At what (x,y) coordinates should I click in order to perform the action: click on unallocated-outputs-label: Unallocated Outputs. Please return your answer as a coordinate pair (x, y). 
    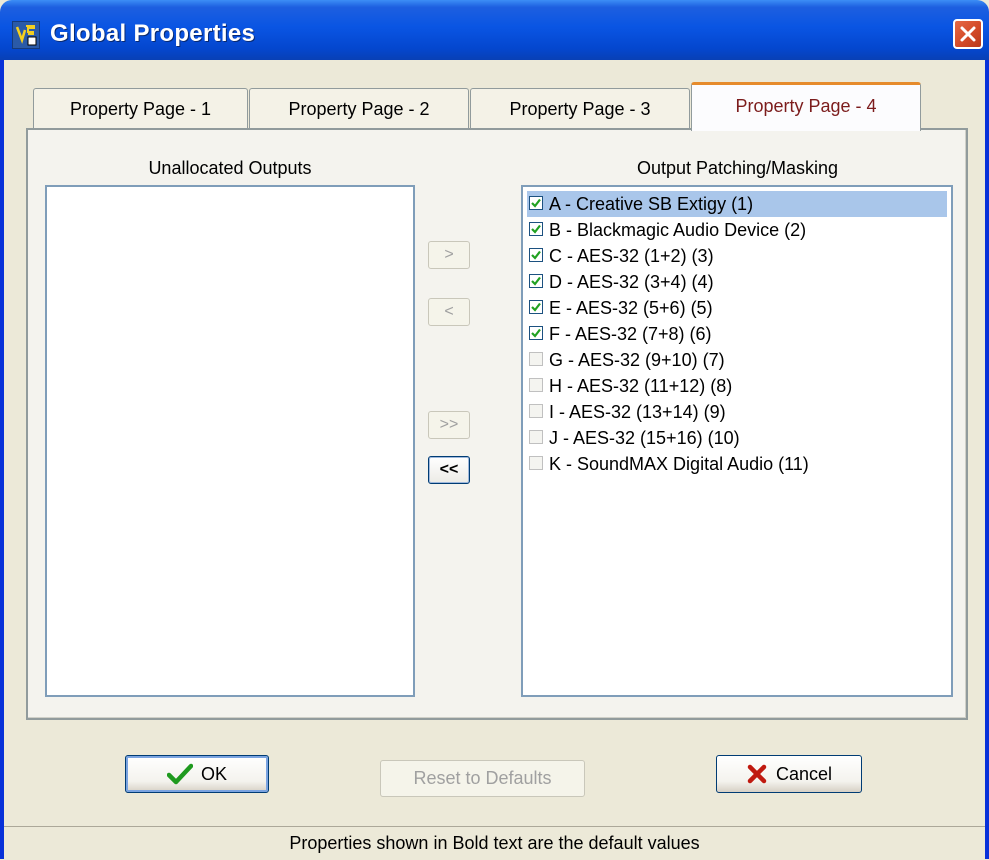
    Looking at the image, I should click on (230, 168).